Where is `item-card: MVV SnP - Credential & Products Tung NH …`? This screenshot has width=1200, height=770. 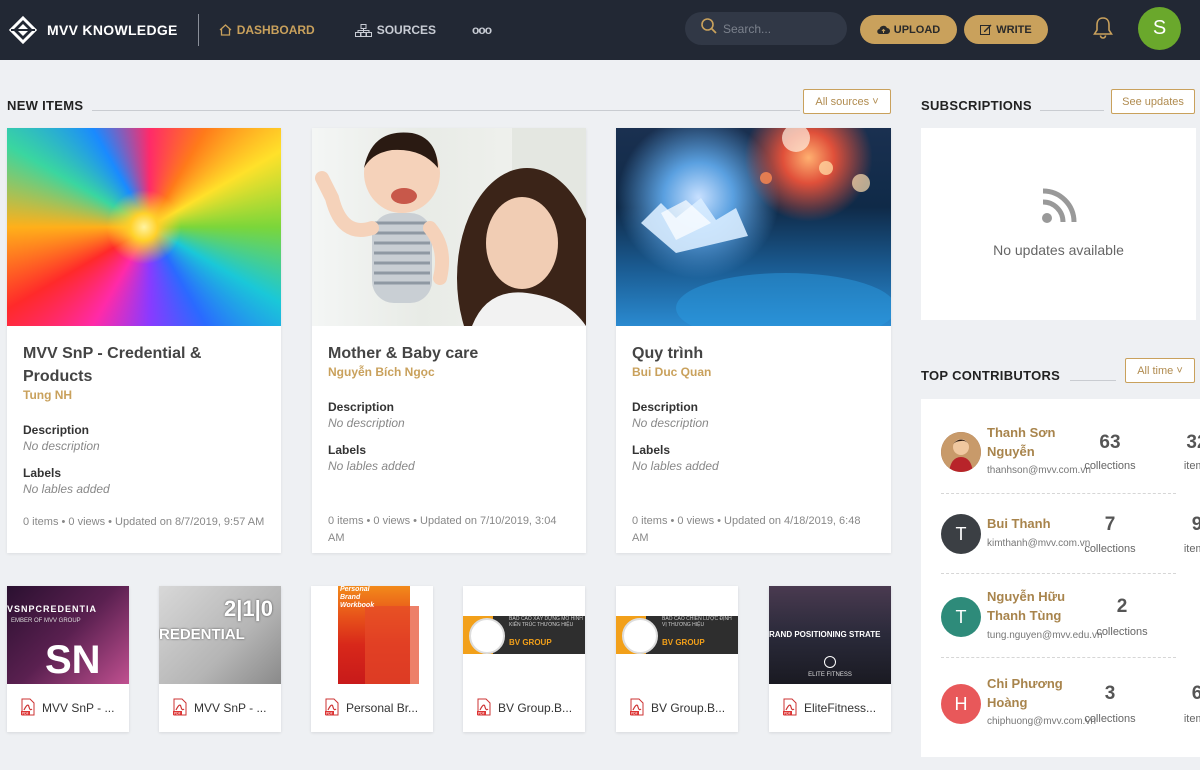
item-card: MVV SnP - Credential & Products Tung NH … is located at coordinates (144, 340).